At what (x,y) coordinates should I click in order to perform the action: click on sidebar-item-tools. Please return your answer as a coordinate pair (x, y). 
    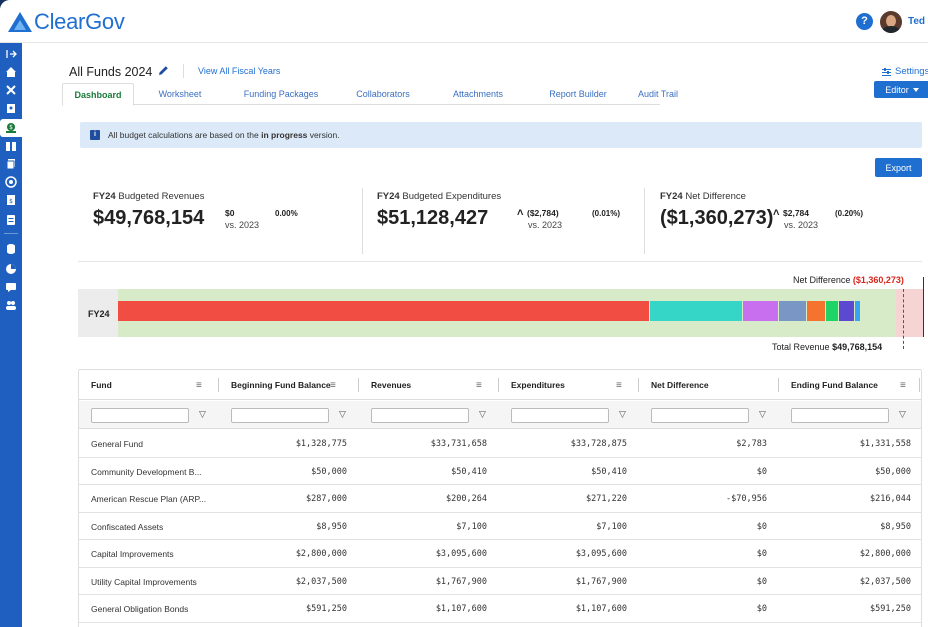
    Looking at the image, I should click on (11, 90).